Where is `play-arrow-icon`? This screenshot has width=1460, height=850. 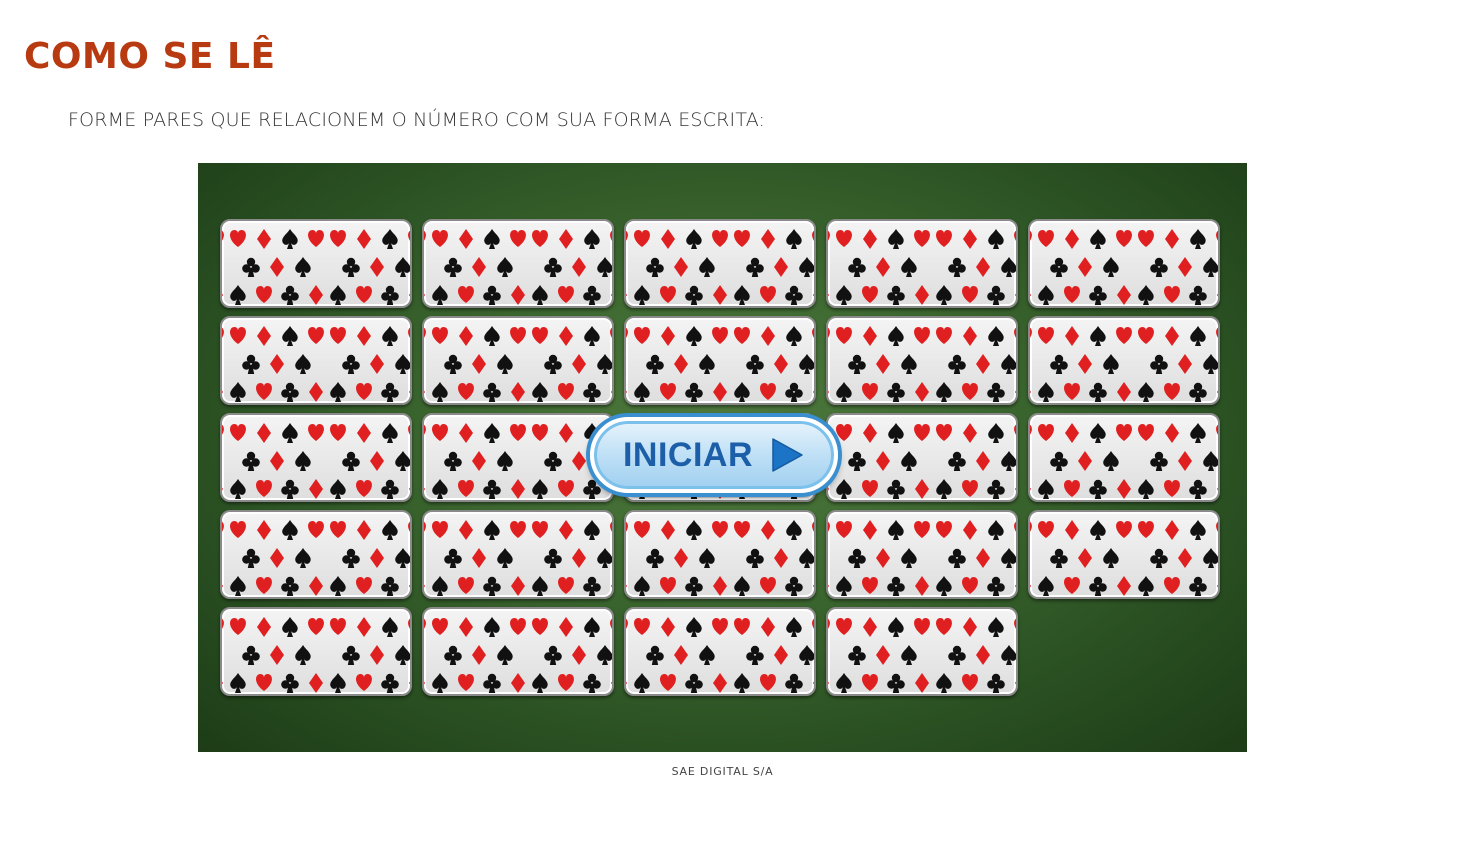
play-arrow-icon is located at coordinates (787, 455).